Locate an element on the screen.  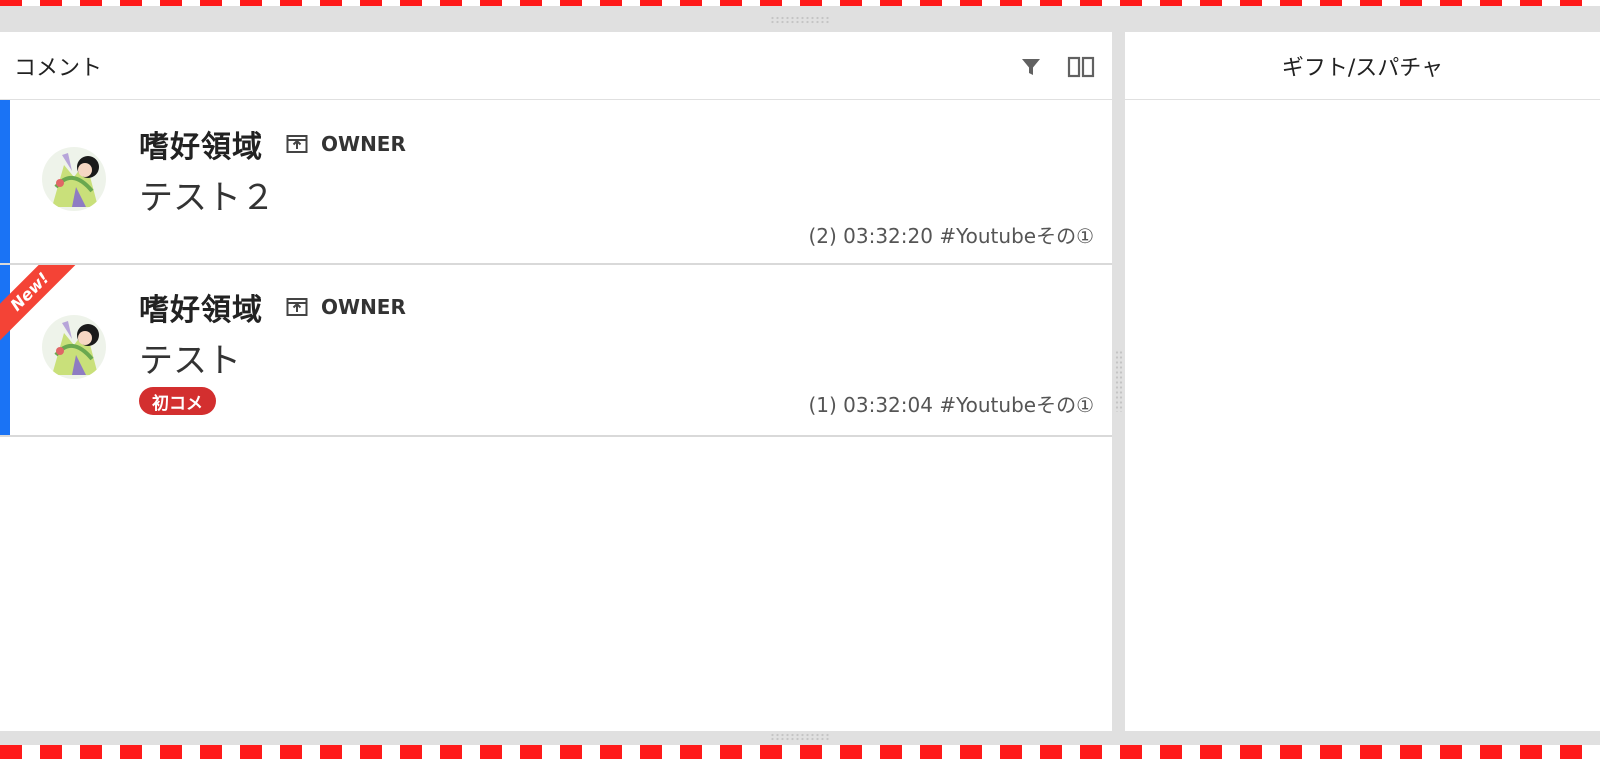
comment-meta: (1) 03:32:04 #Youtubeその① is located at coordinates (951, 405).